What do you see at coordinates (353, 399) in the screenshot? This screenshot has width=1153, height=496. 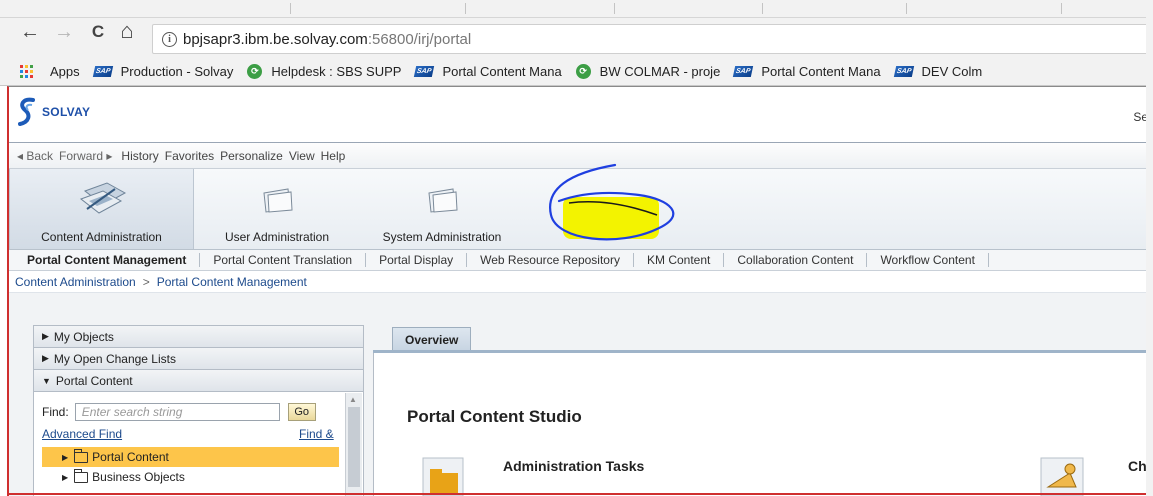 I see `scroll-up-icon: ▲` at bounding box center [353, 399].